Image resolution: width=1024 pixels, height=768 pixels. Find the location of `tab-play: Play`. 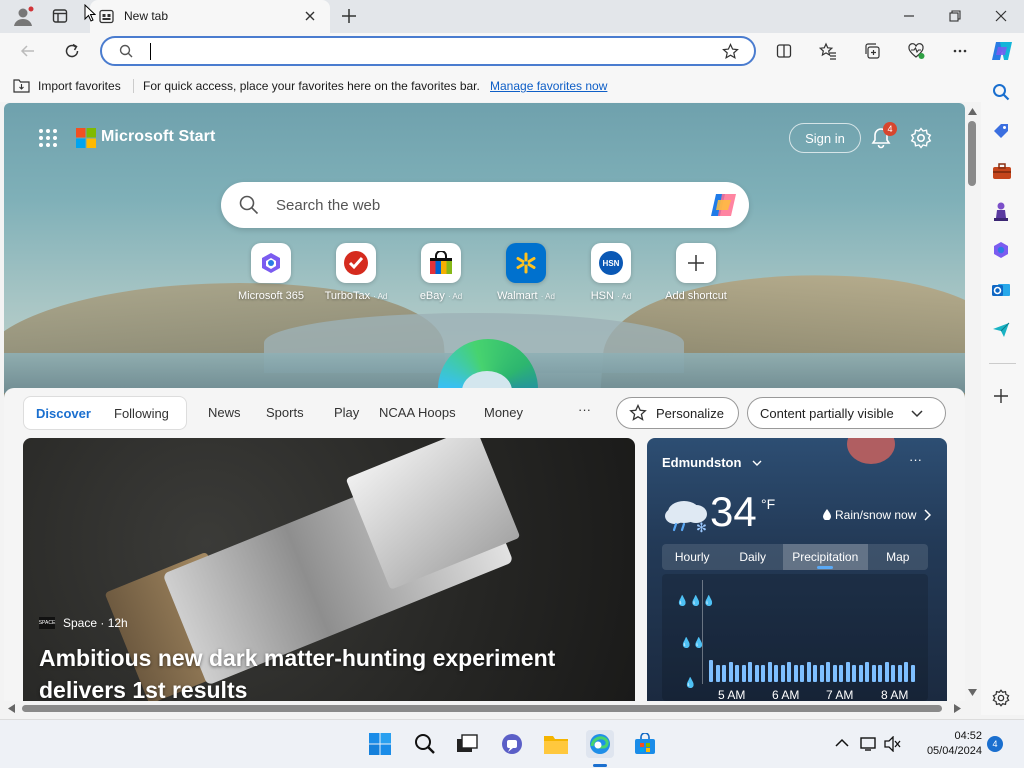

tab-play: Play is located at coordinates (346, 412).